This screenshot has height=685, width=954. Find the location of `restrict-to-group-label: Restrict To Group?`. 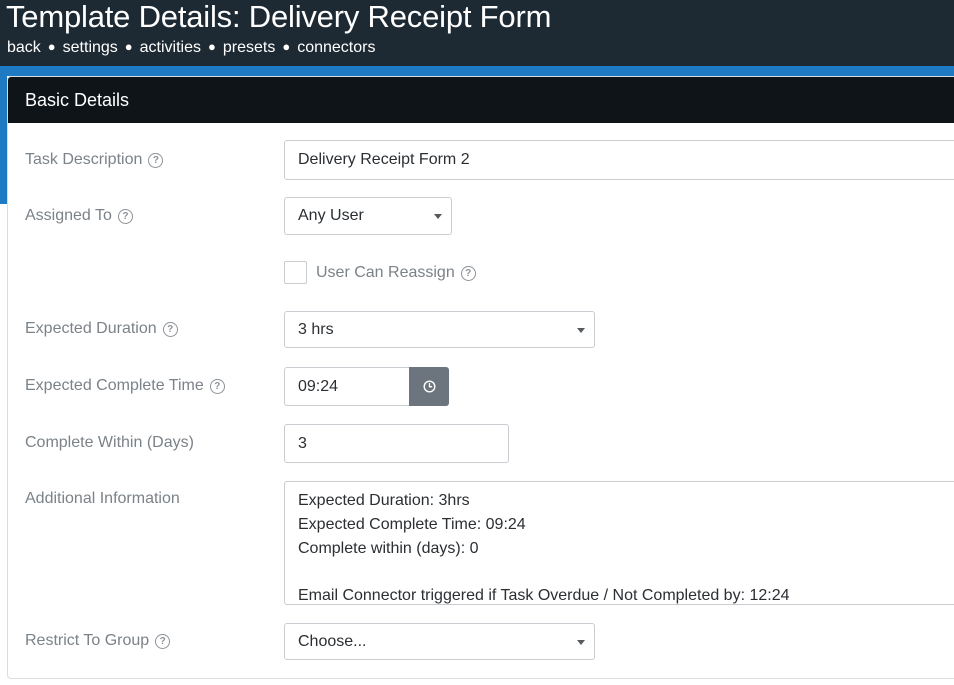

restrict-to-group-label: Restrict To Group? is located at coordinates (98, 641).